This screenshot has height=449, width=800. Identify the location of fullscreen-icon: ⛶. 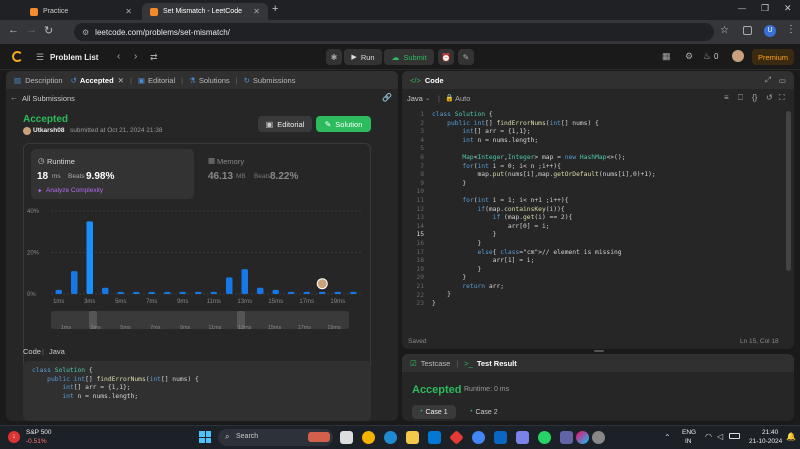
(782, 98).